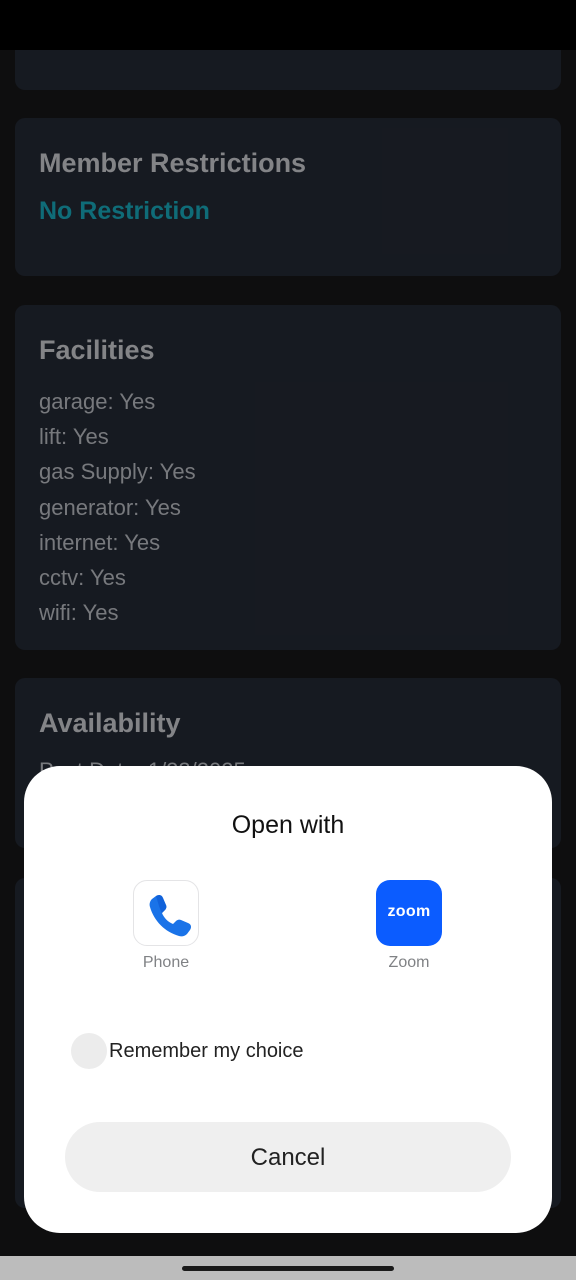 This screenshot has width=576, height=1280. I want to click on zoom-icon: zoom, so click(409, 913).